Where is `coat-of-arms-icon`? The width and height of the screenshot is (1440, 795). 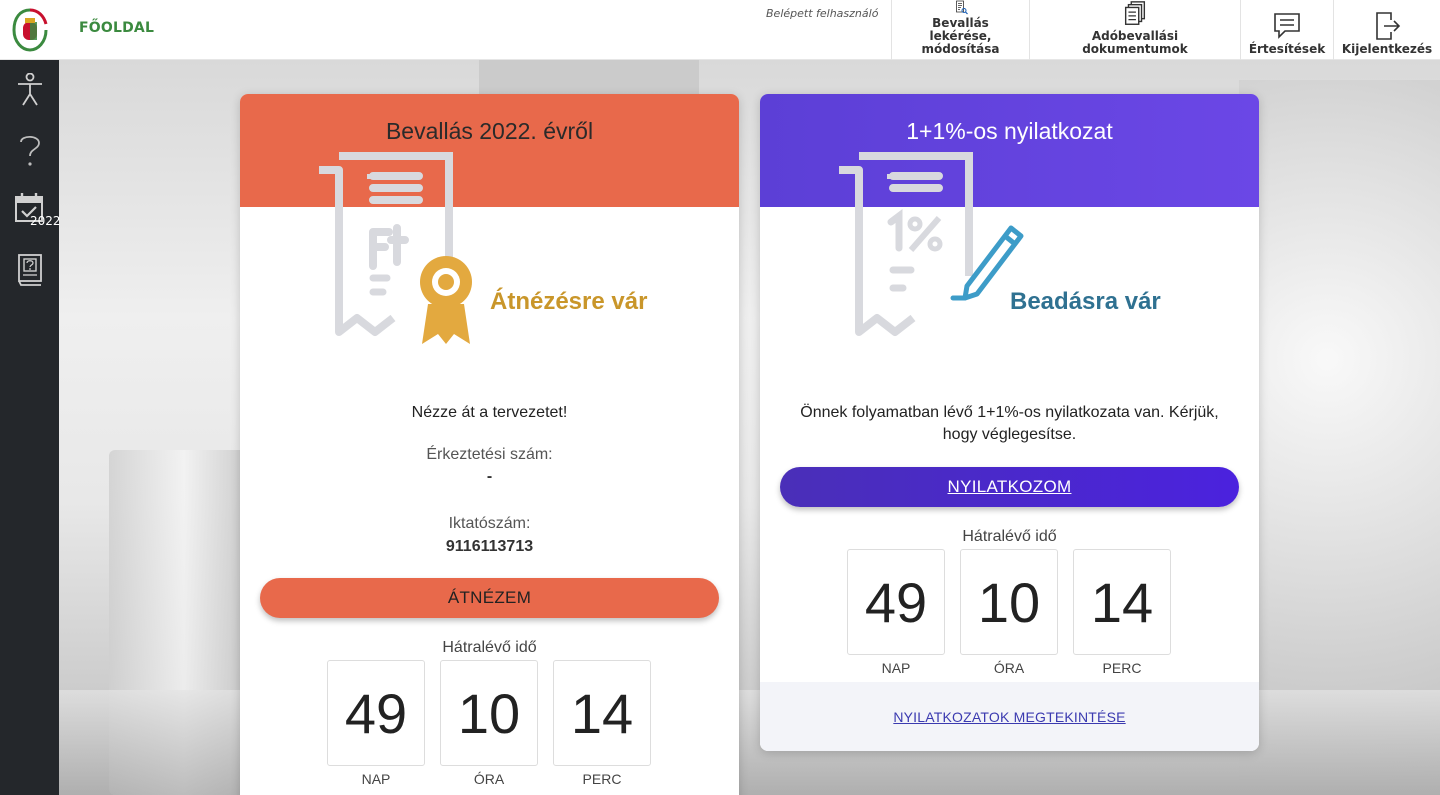 coat-of-arms-icon is located at coordinates (29, 30).